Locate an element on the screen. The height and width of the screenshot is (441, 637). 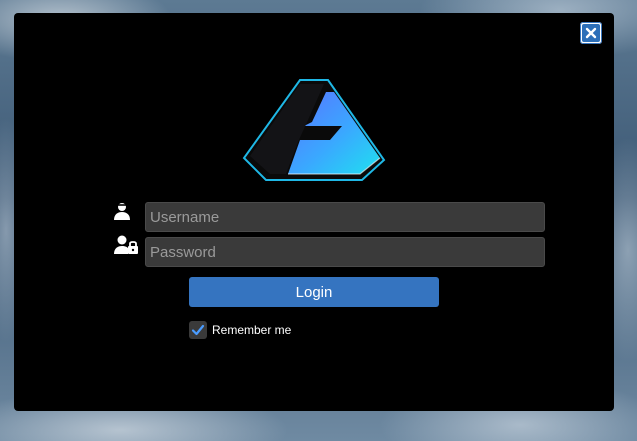
remember-me-checkbox is located at coordinates (198, 330).